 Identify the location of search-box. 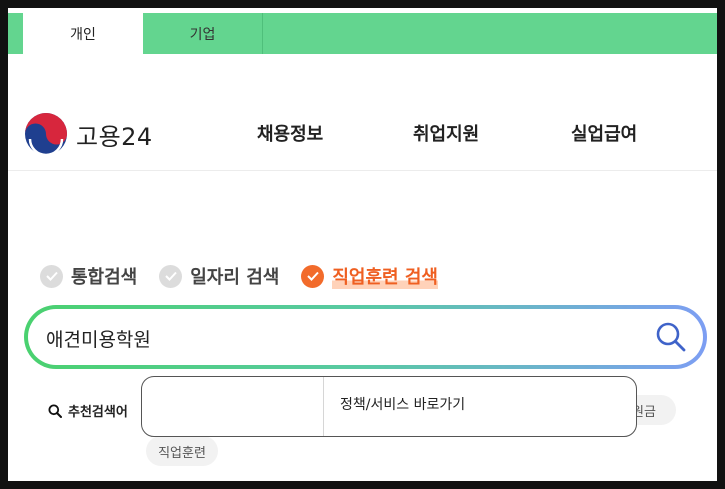
(365, 337).